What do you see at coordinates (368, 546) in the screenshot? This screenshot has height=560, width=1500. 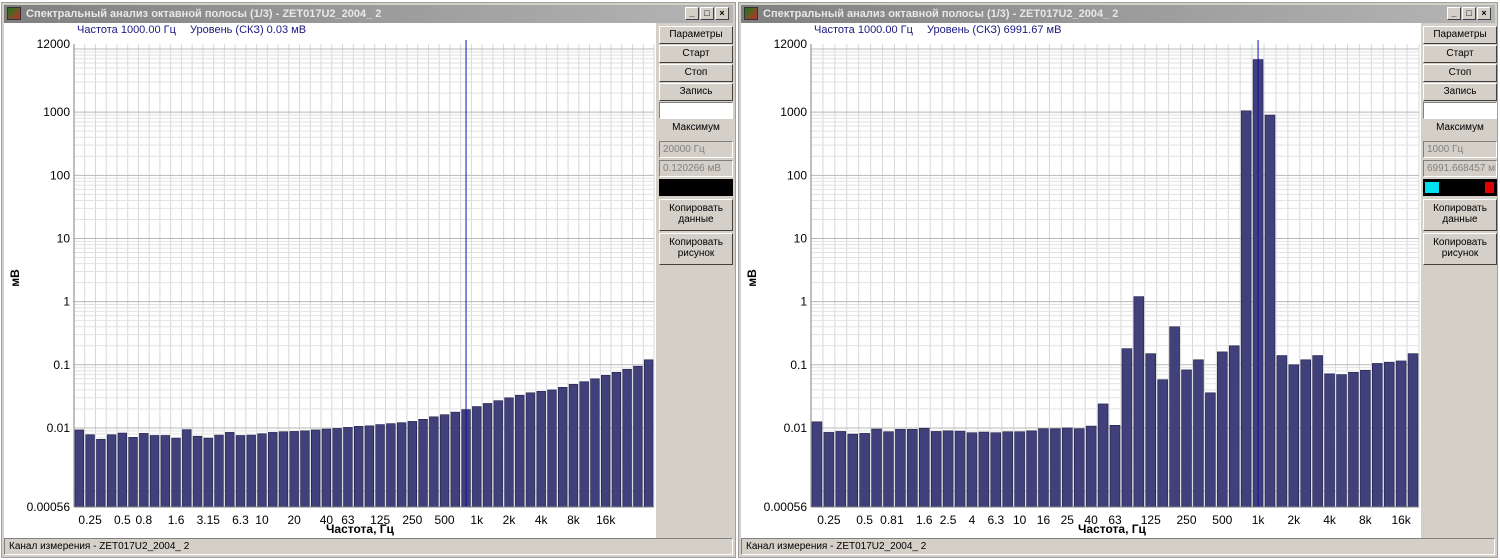 I see `status-bar: Канал измерения - ZET017U2_2004_ 2` at bounding box center [368, 546].